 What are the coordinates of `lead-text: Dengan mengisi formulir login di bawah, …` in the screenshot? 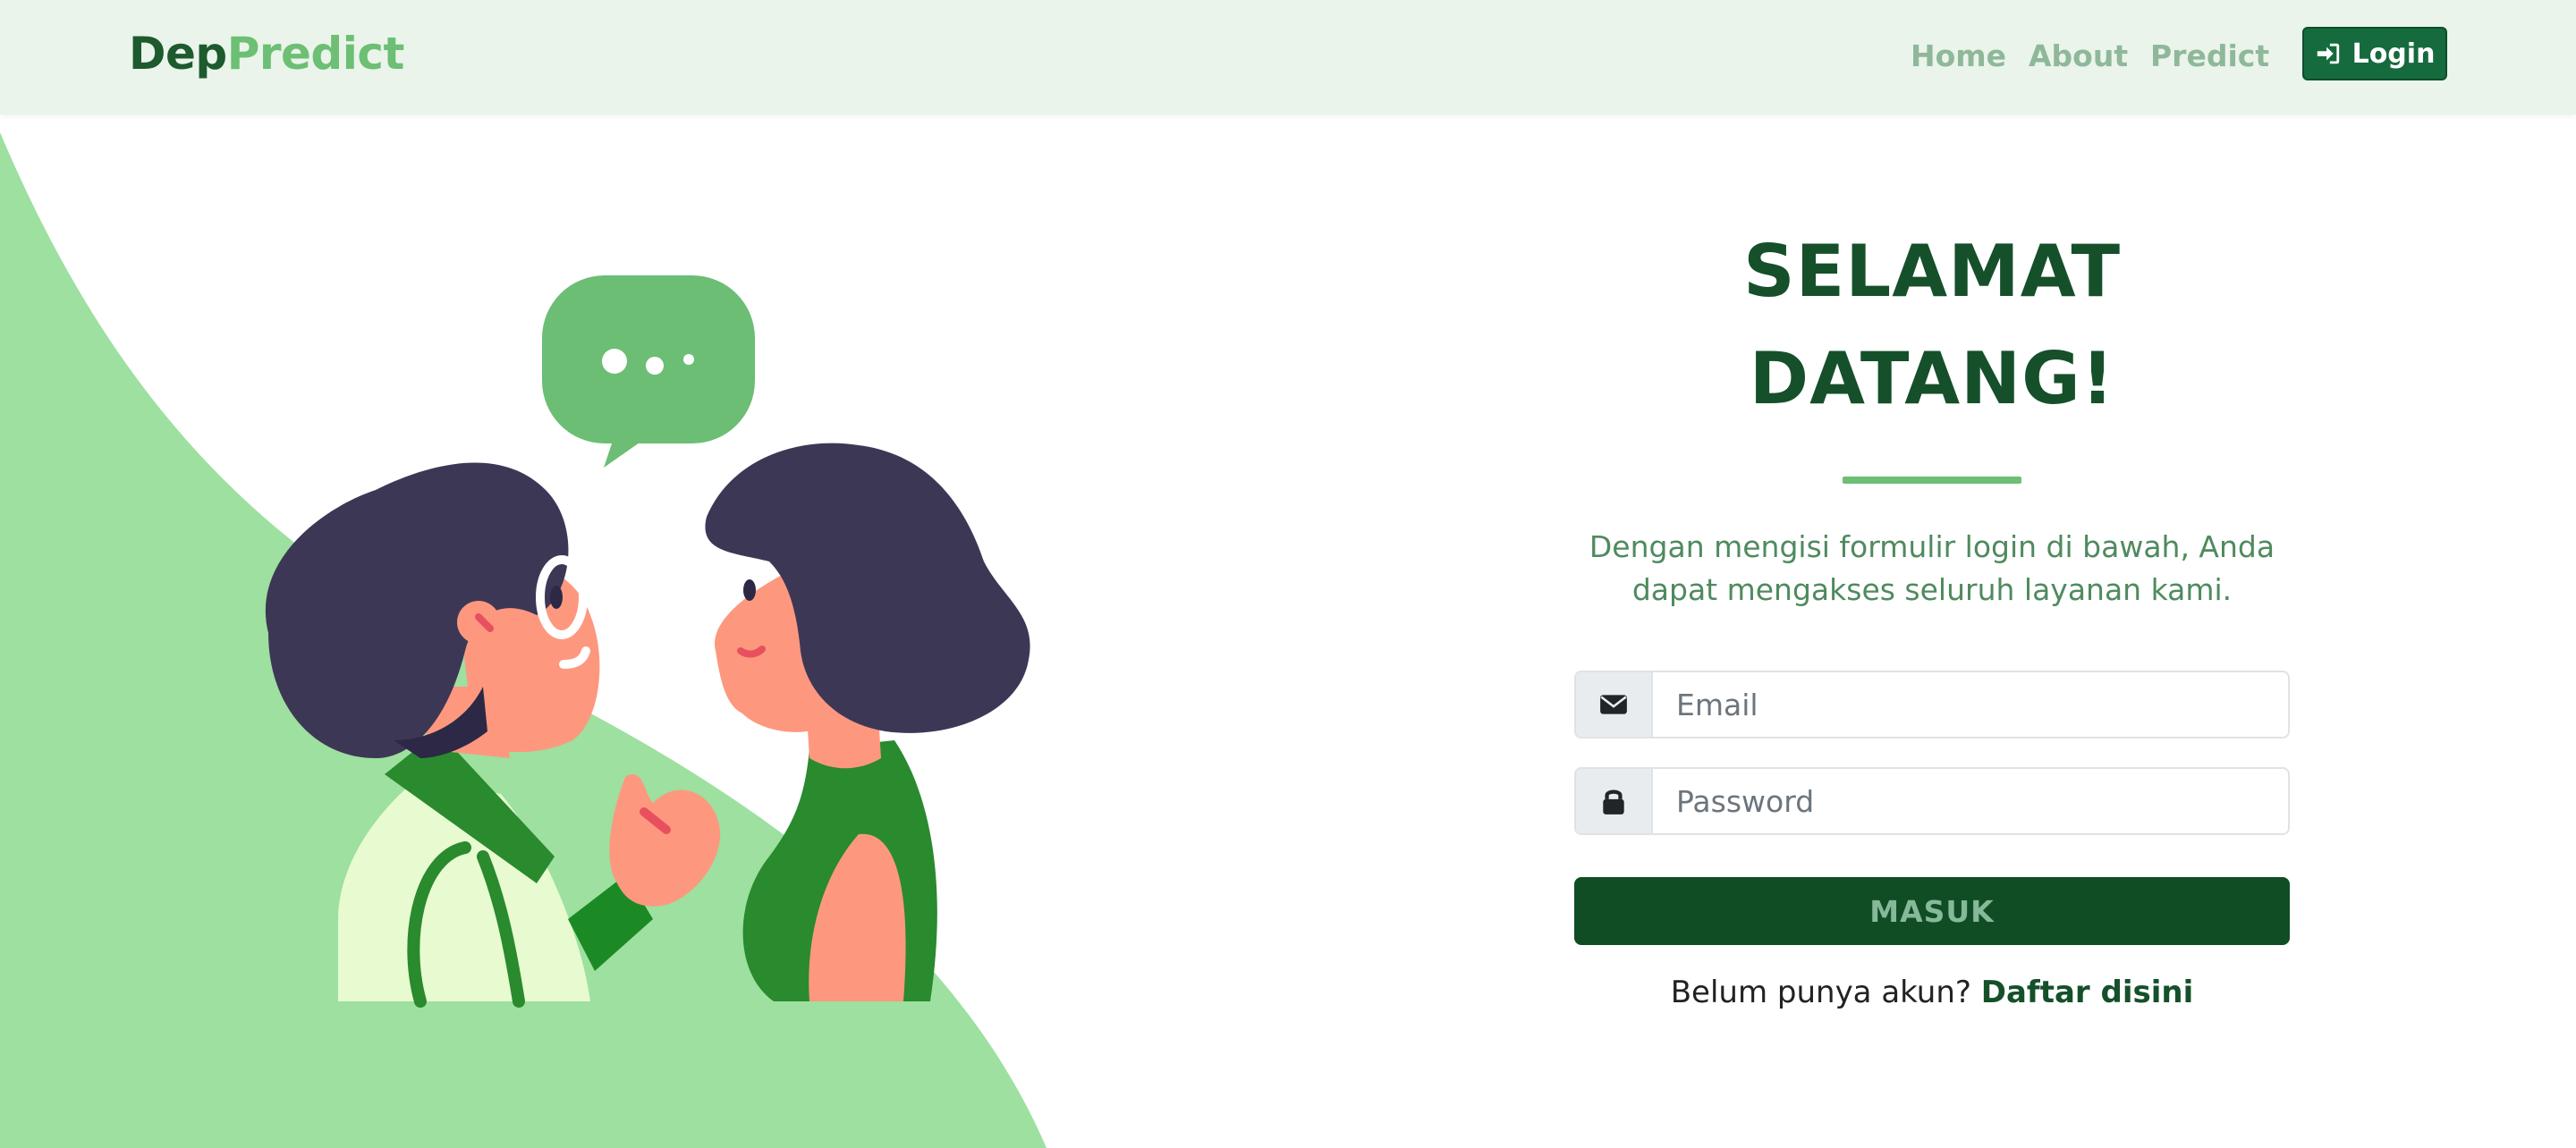 It's located at (1932, 568).